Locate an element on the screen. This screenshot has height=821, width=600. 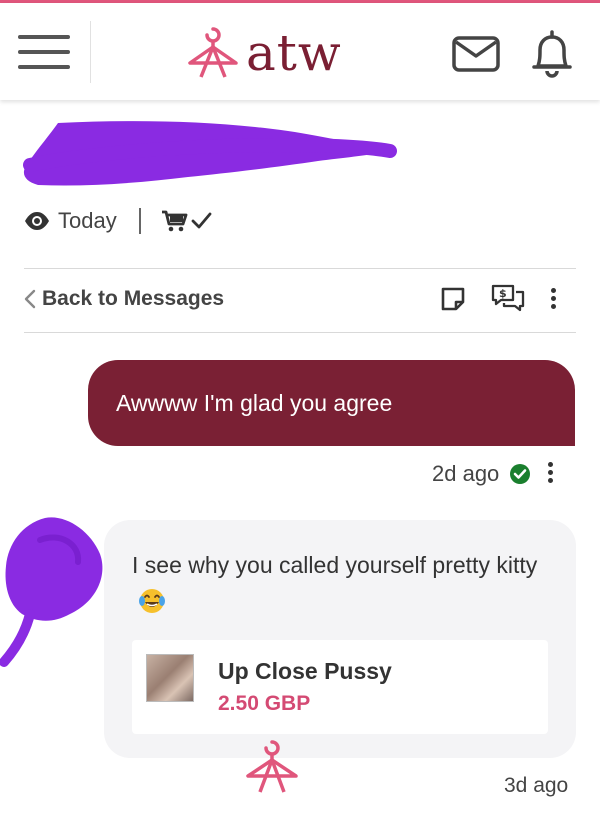
attached-product-card: Up Close Pussy 2.50 GBP is located at coordinates (340, 687).